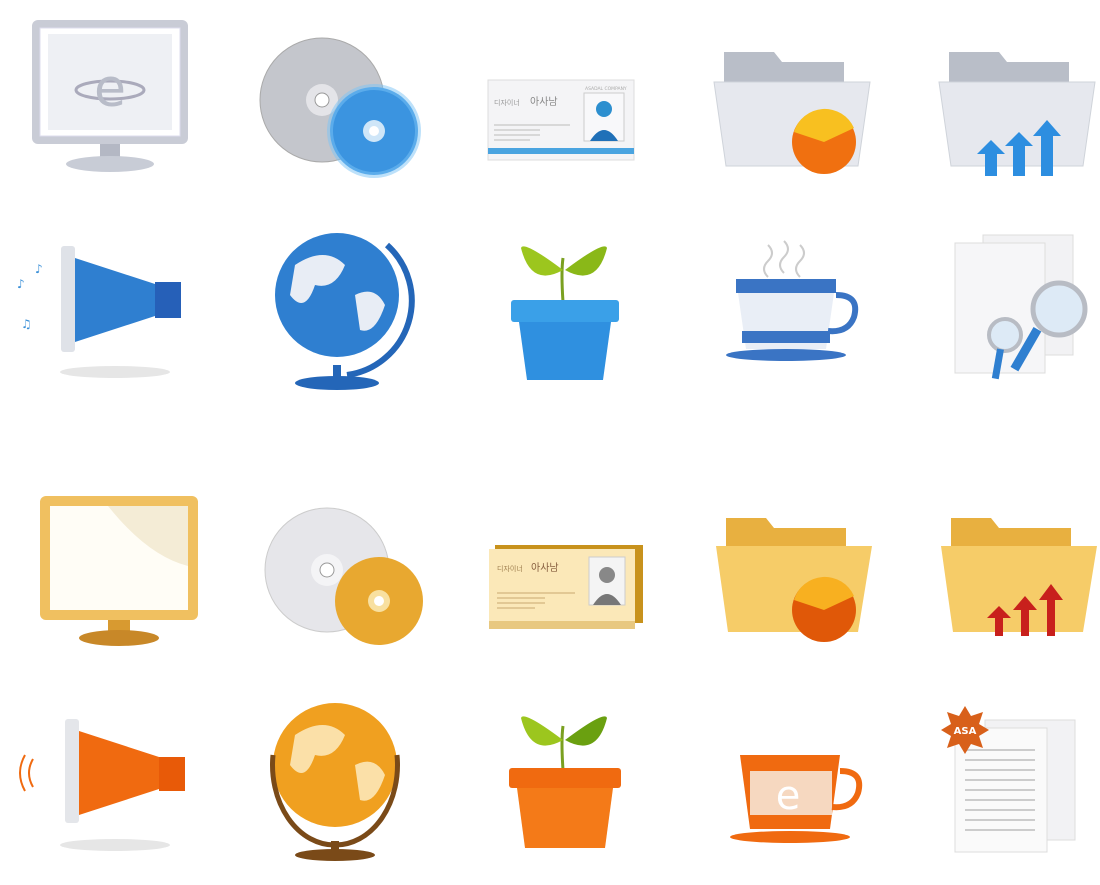 The image size is (1100, 885). Describe the element at coordinates (1007, 115) in the screenshot. I see `folder-growth-arrows-blue-icon` at that location.